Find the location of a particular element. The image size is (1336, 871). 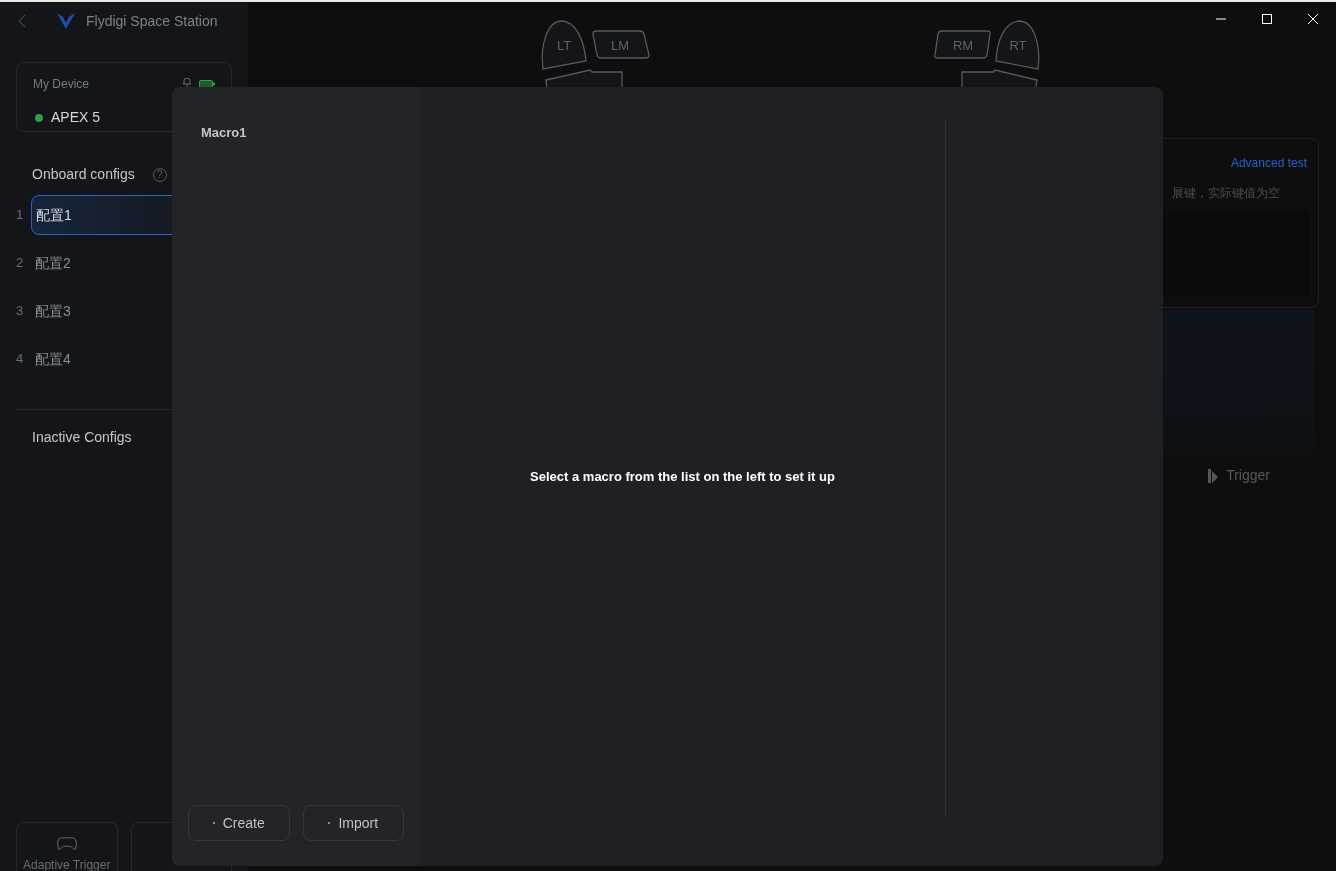

note-text: 展键，实际键值为空 is located at coordinates (1226, 193).